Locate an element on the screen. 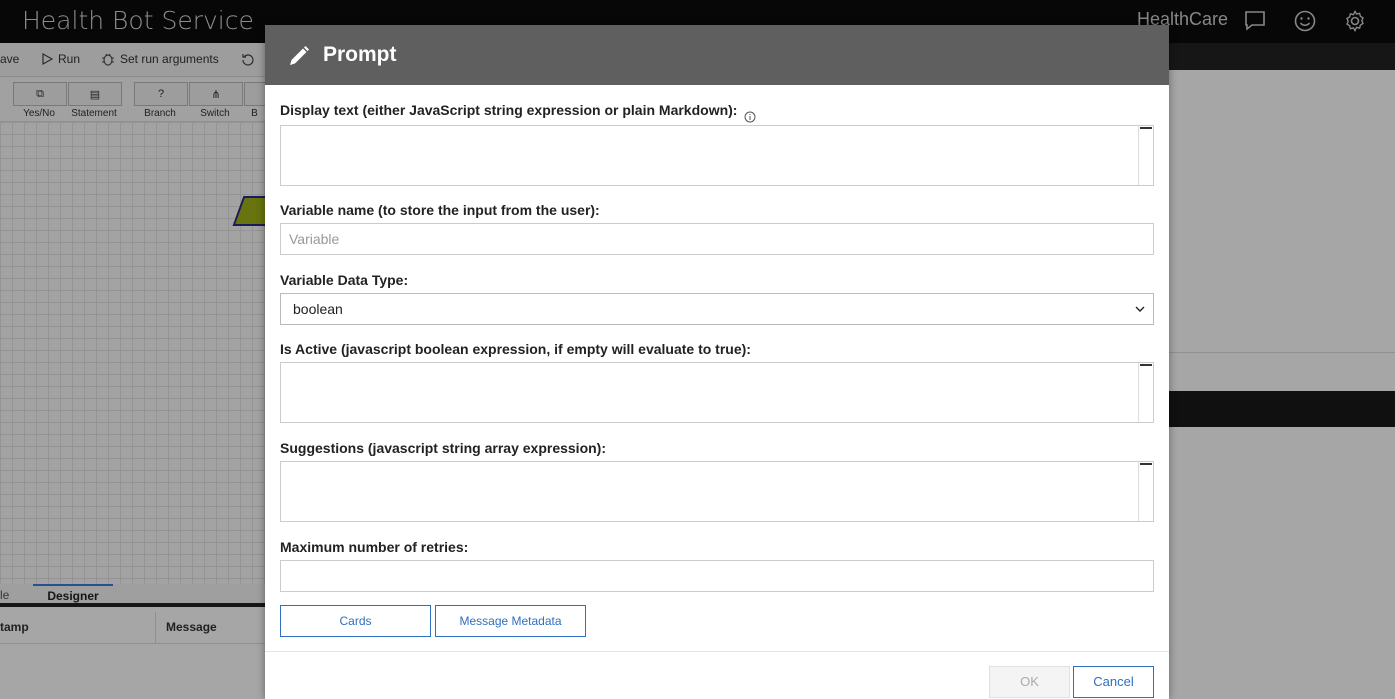  cancel-button: Cancel is located at coordinates (1113, 682).